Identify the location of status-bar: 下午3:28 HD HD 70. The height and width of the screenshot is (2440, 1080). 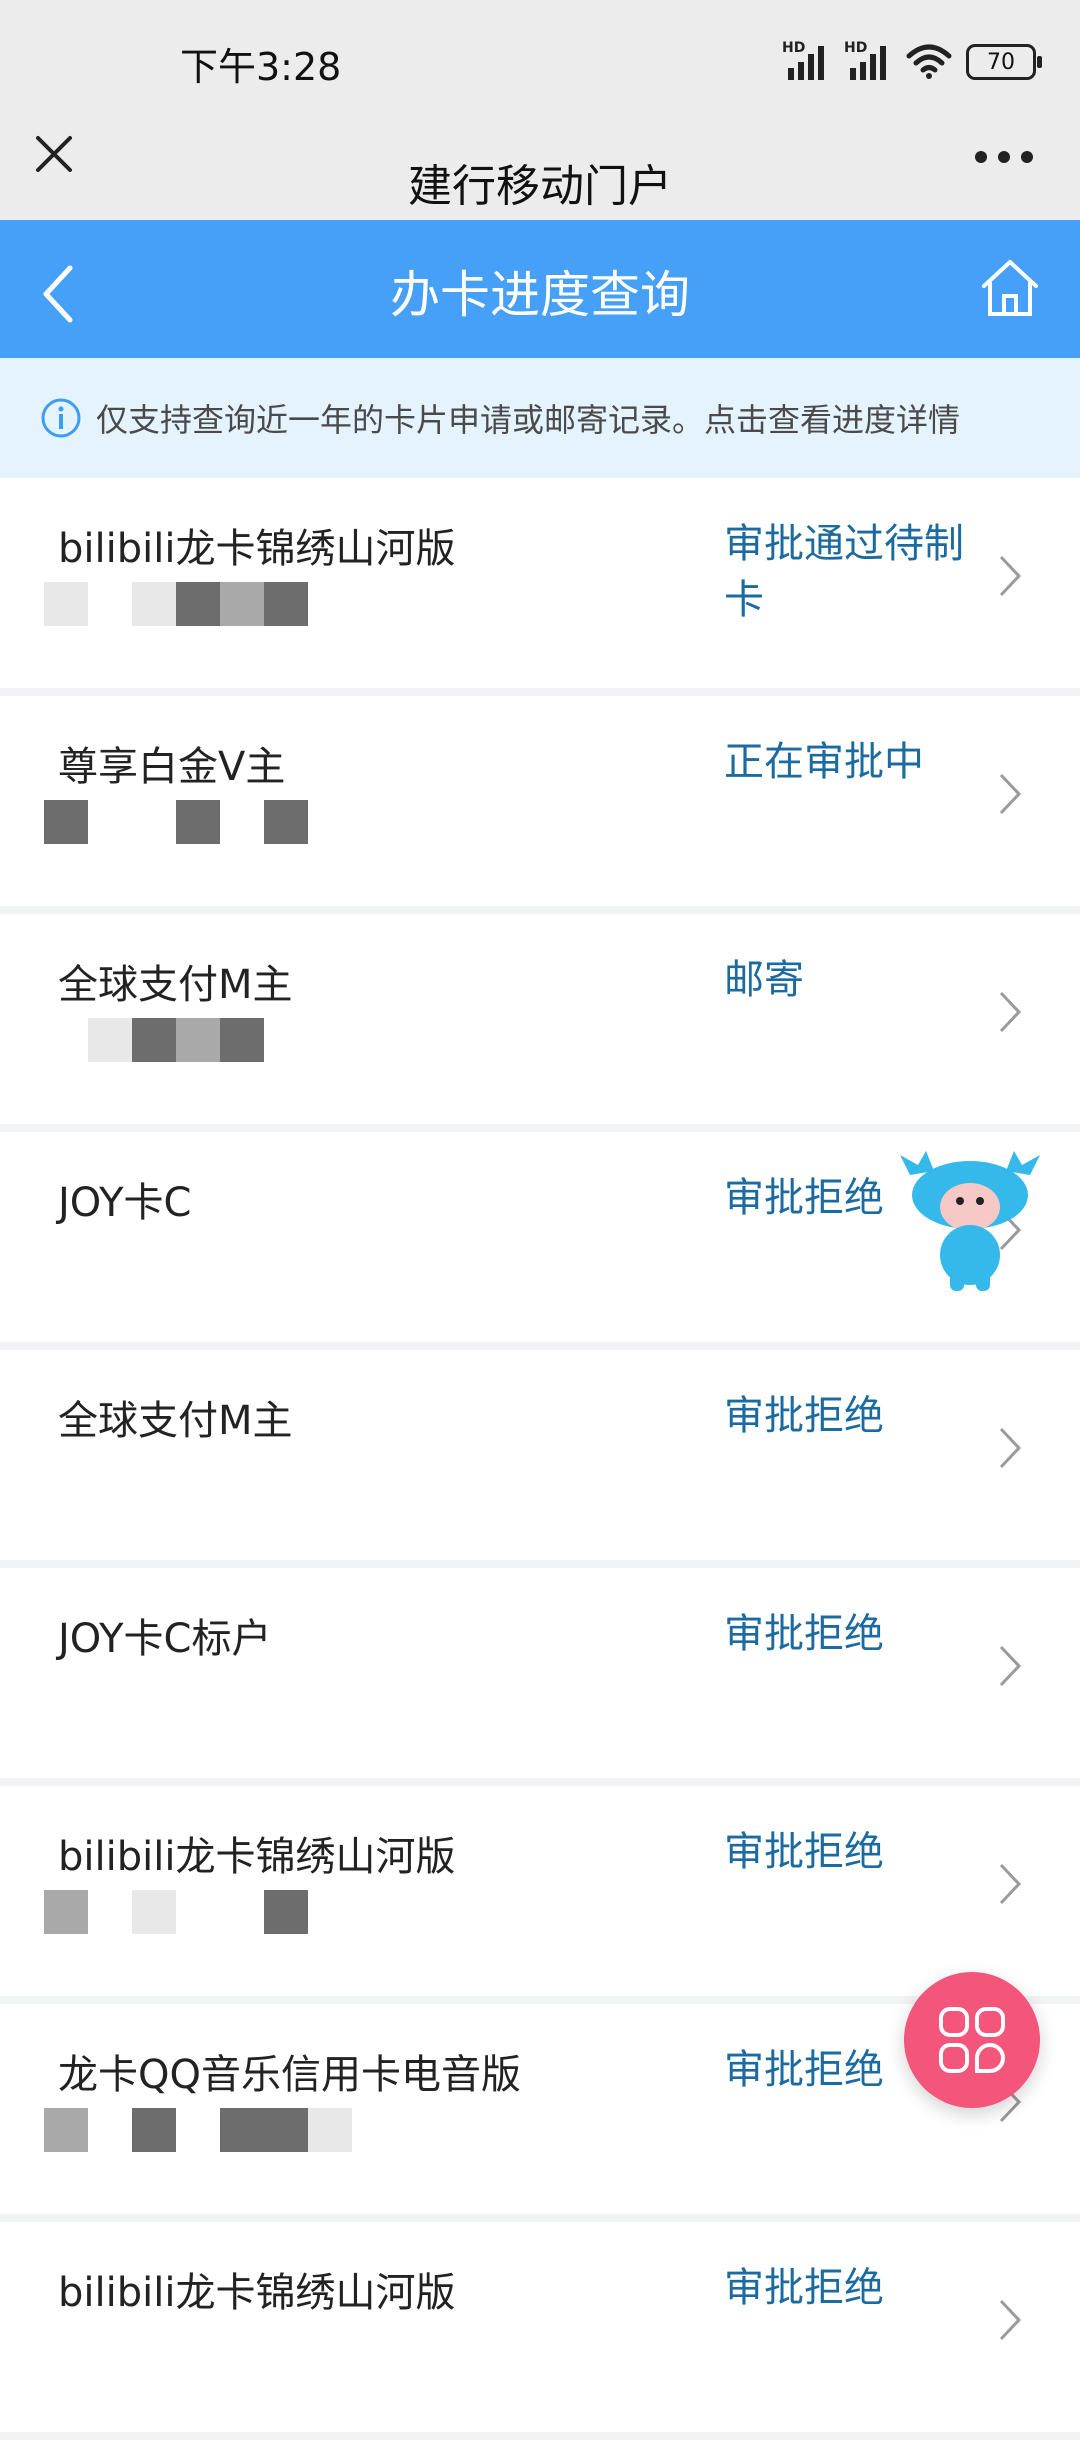
(540, 60).